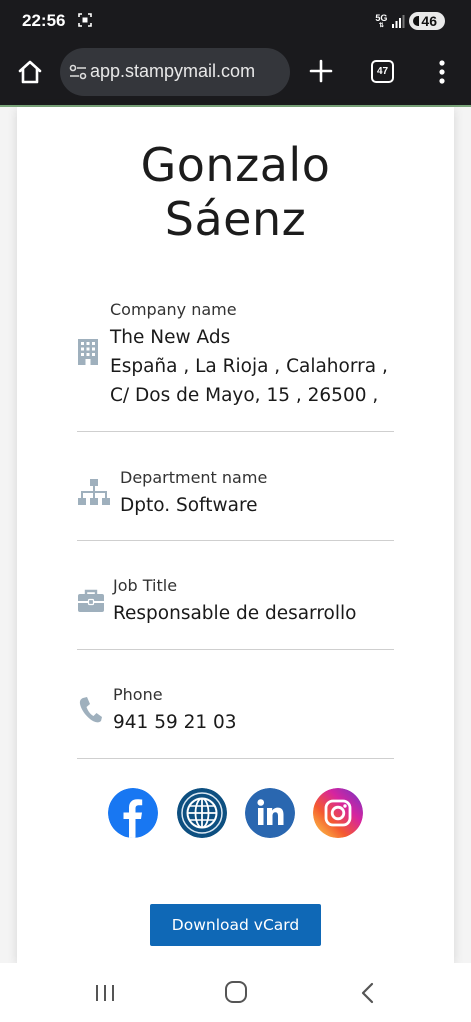 The height and width of the screenshot is (1022, 471). I want to click on briefcase-icon, so click(91, 600).